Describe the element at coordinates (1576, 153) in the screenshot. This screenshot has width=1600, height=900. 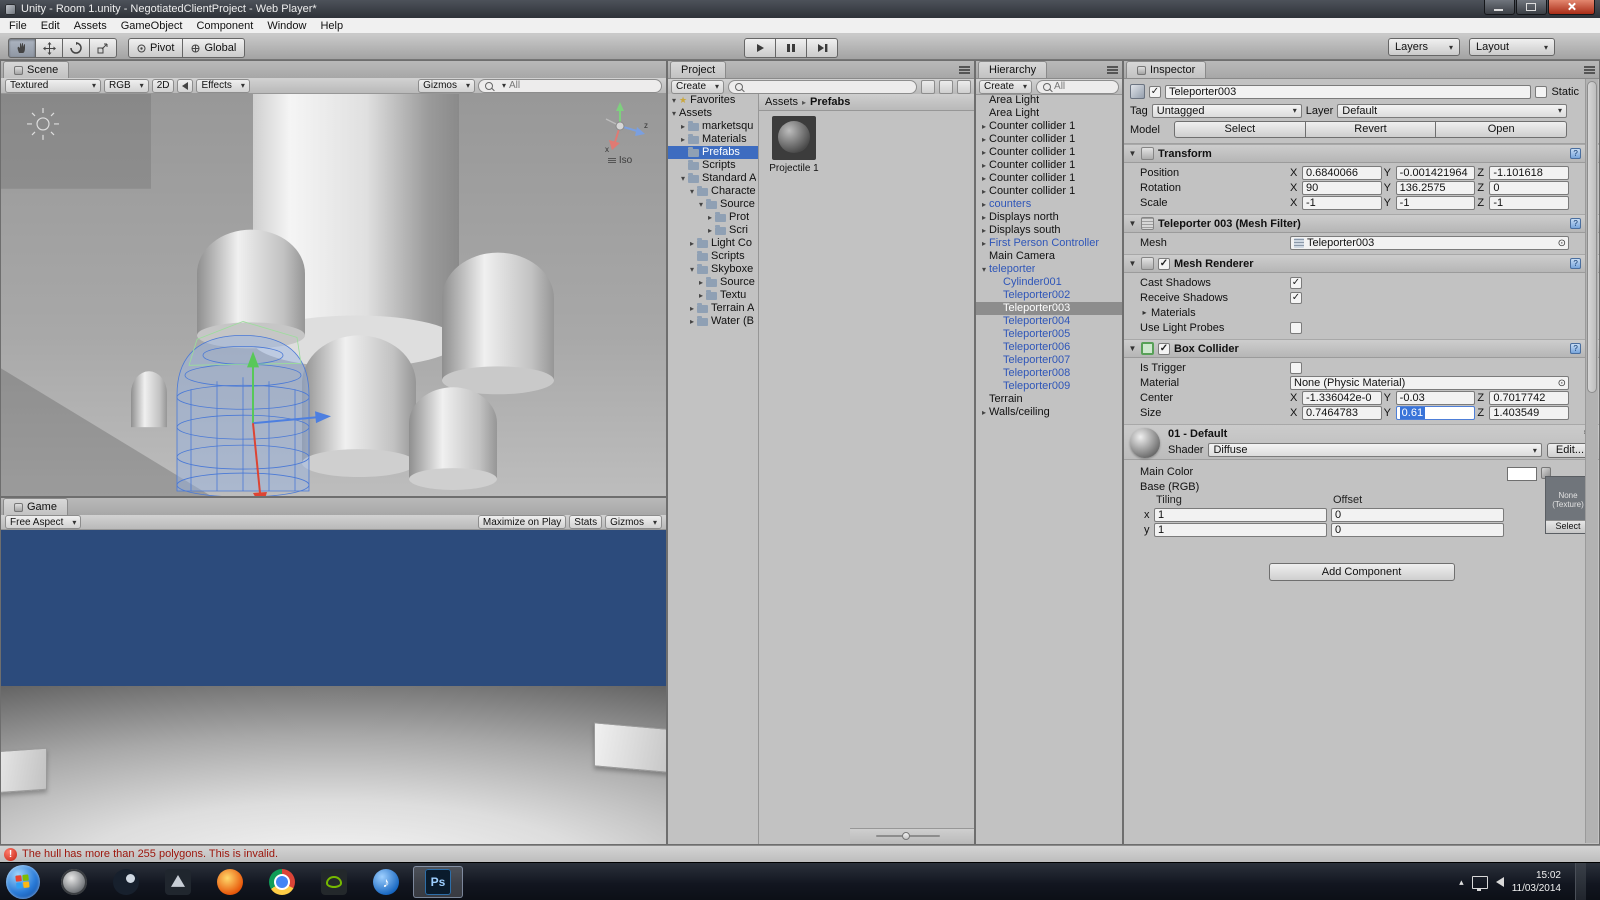
I see `help-icon: ?` at that location.